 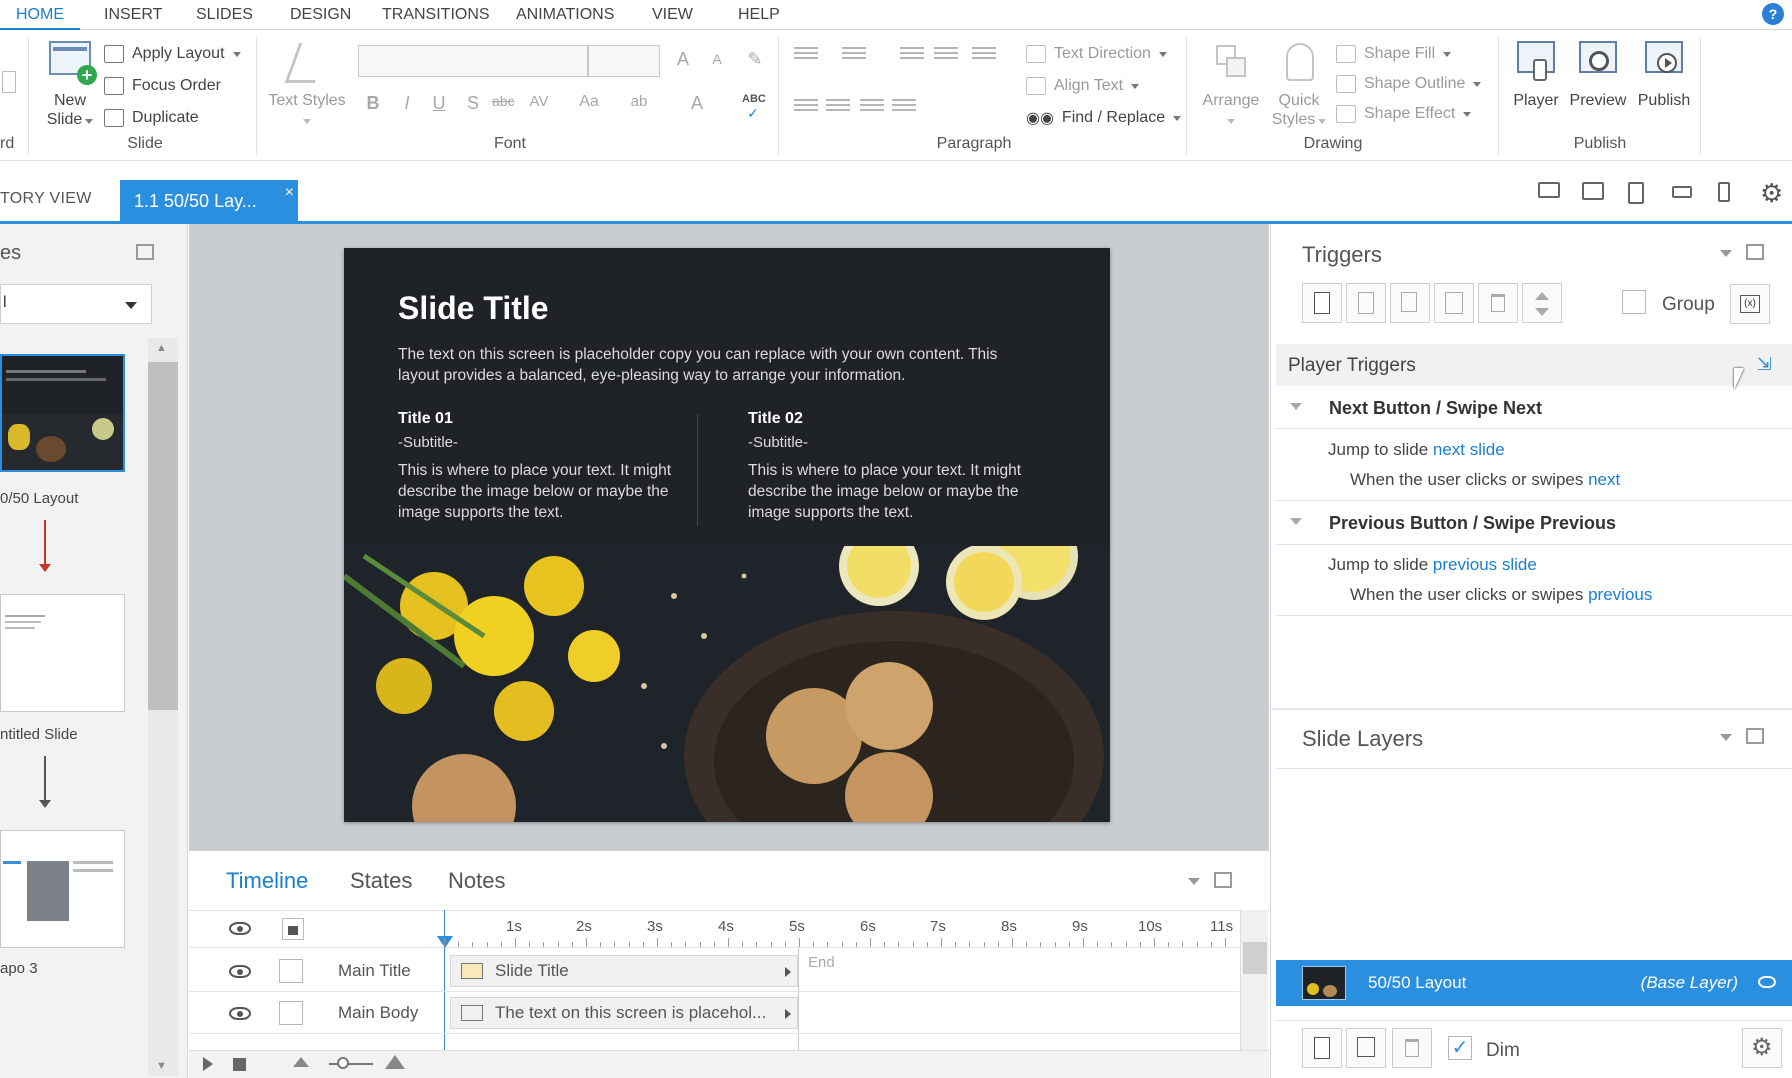 What do you see at coordinates (1366, 303) in the screenshot?
I see `edit-trigger-button` at bounding box center [1366, 303].